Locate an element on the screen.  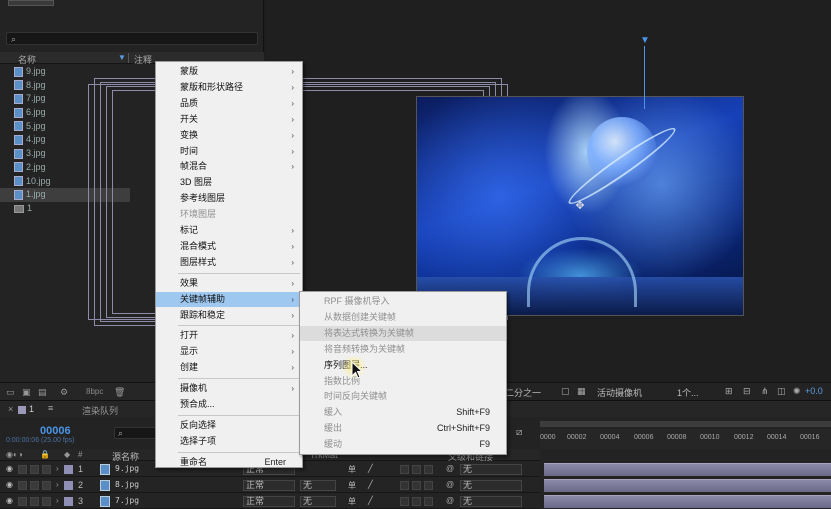
graph-editor-icon: ⧄ is located at coordinates (519, 432).